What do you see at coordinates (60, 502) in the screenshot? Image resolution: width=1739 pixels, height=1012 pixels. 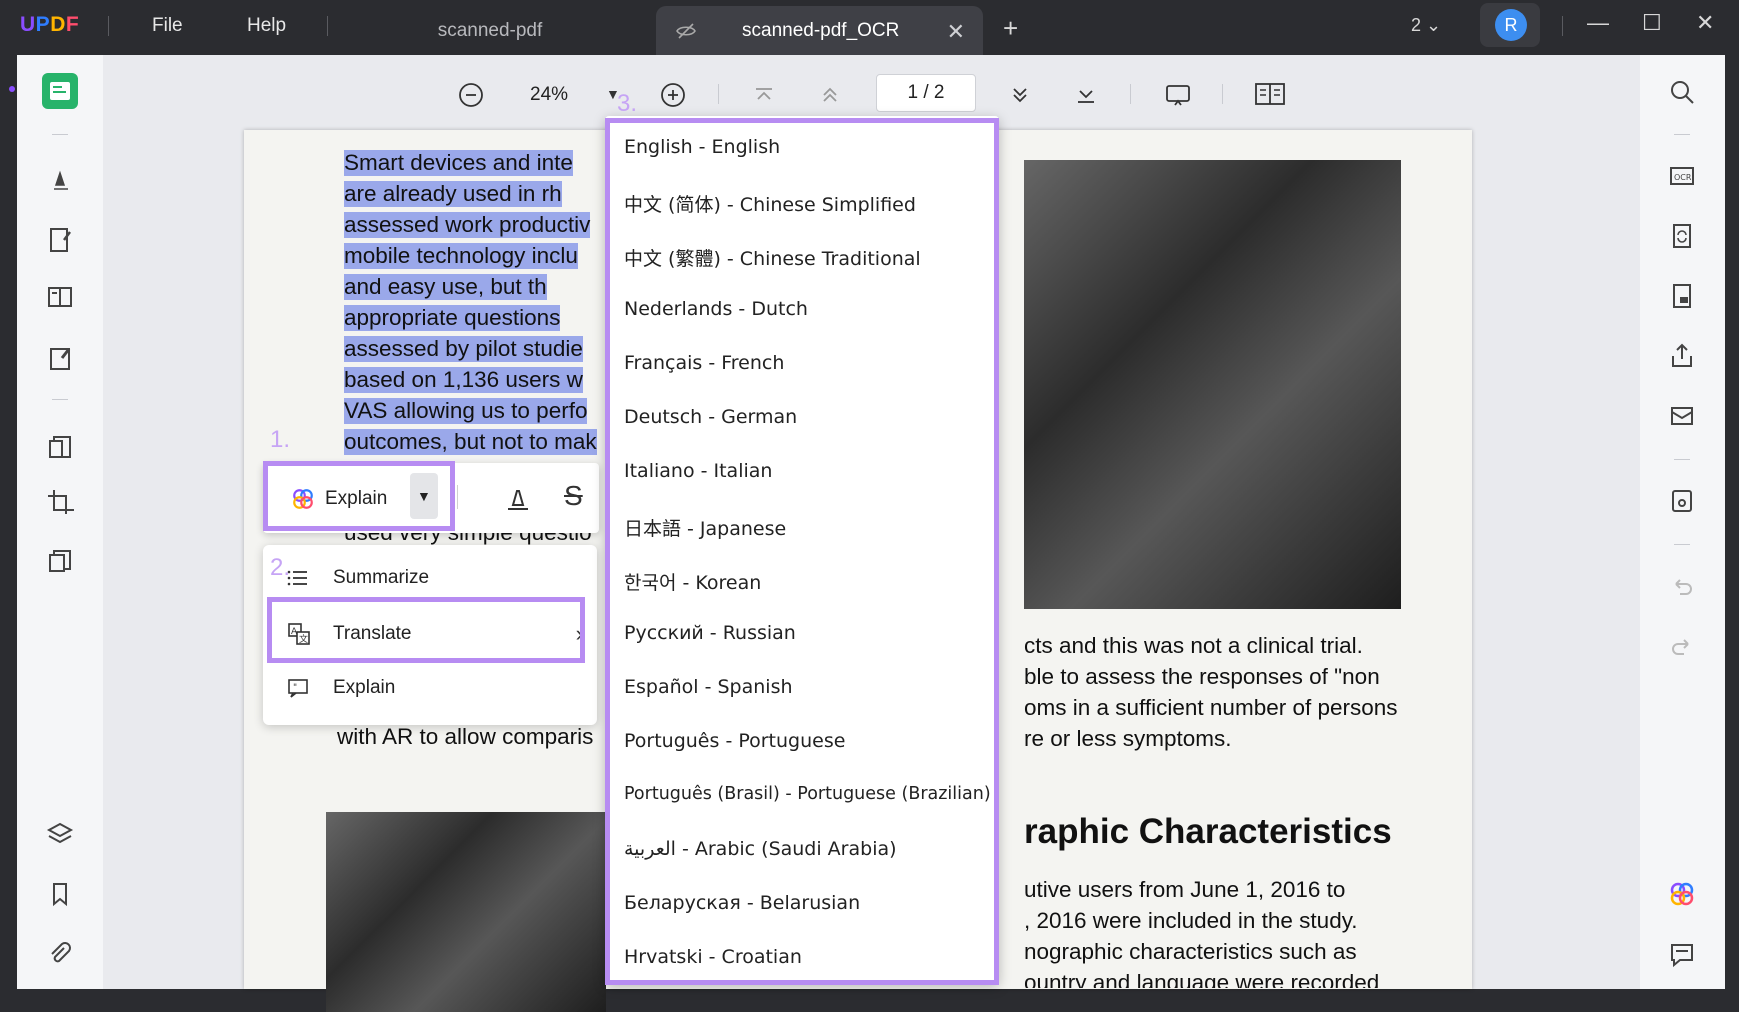 I see `crop-icon` at bounding box center [60, 502].